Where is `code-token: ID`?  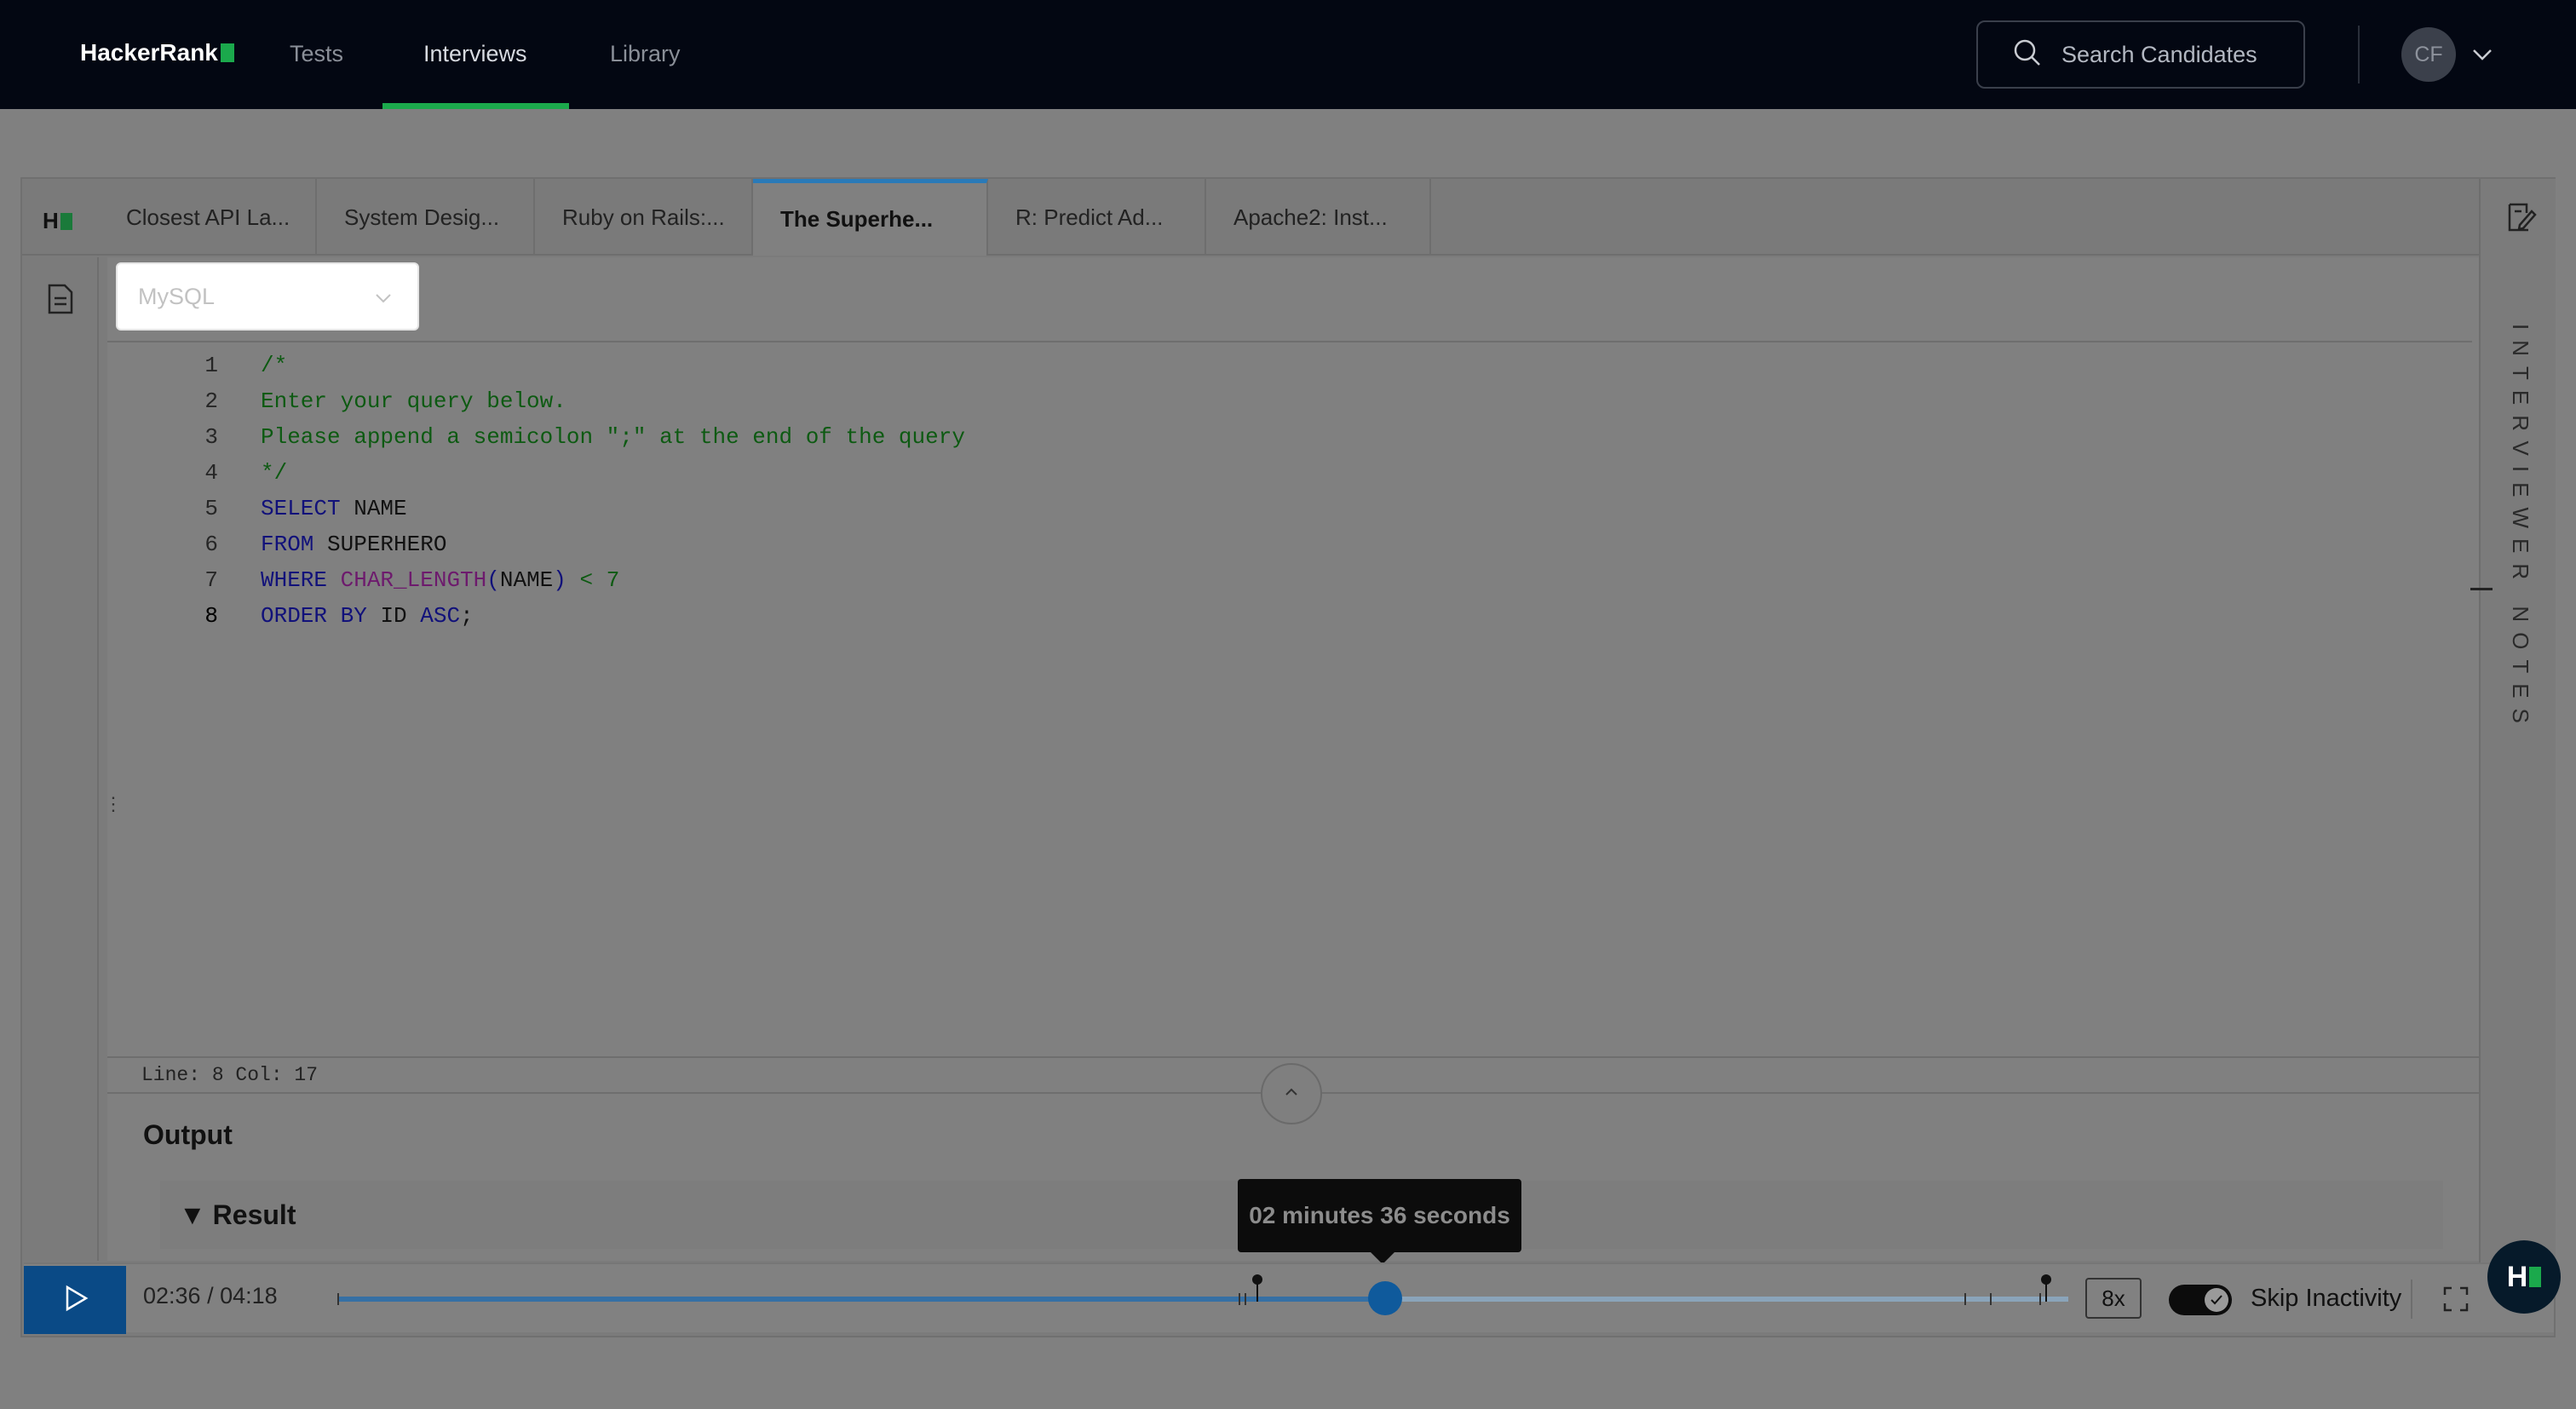 code-token: ID is located at coordinates (394, 616).